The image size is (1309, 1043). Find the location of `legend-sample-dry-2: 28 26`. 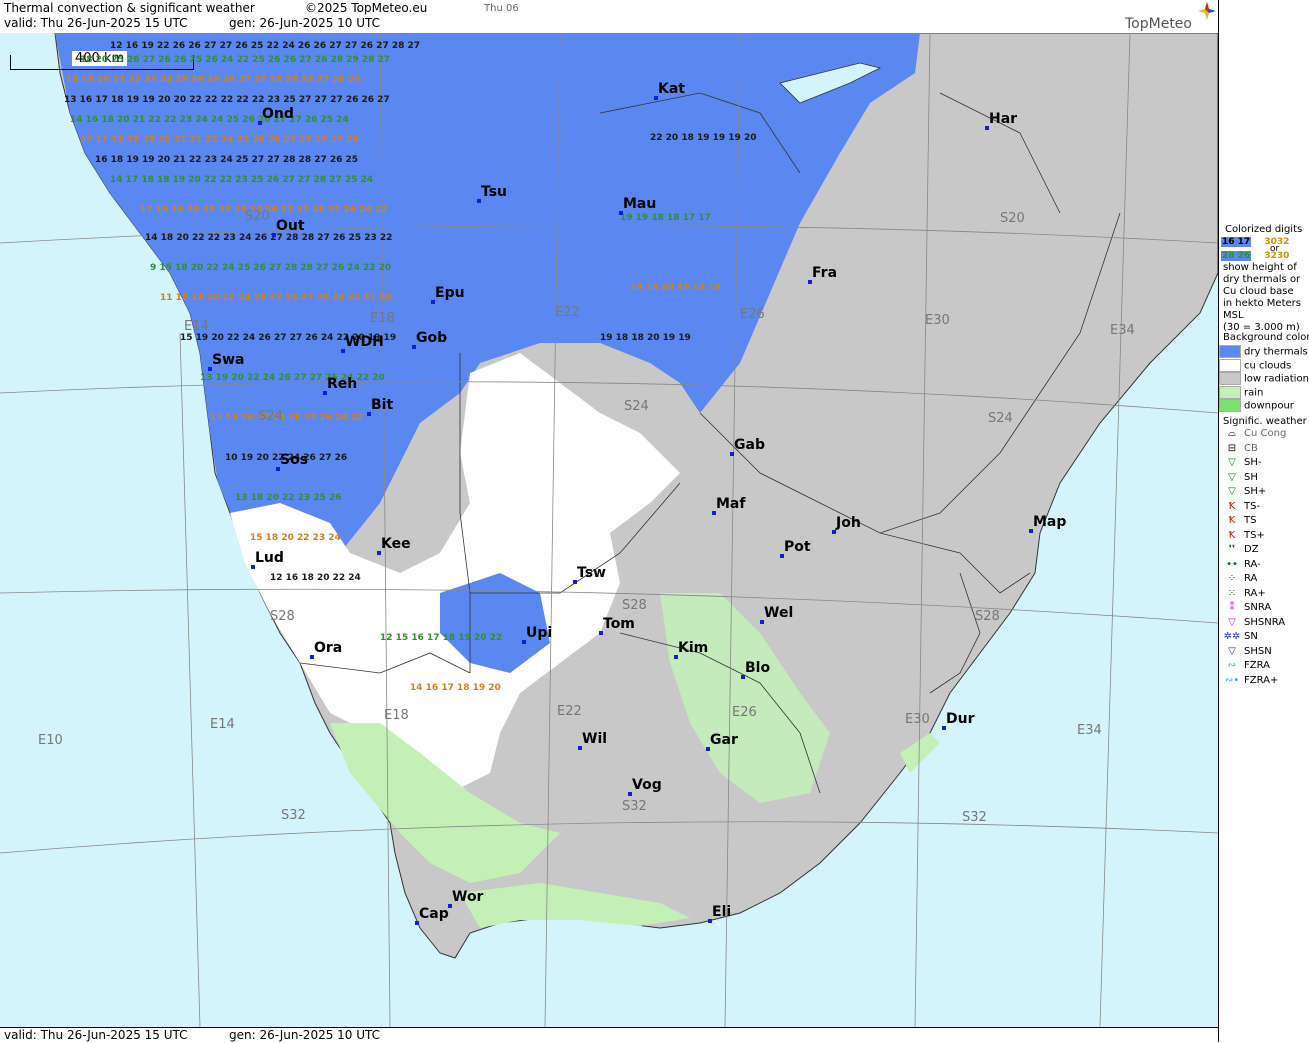

legend-sample-dry-2: 28 26 is located at coordinates (1236, 256).